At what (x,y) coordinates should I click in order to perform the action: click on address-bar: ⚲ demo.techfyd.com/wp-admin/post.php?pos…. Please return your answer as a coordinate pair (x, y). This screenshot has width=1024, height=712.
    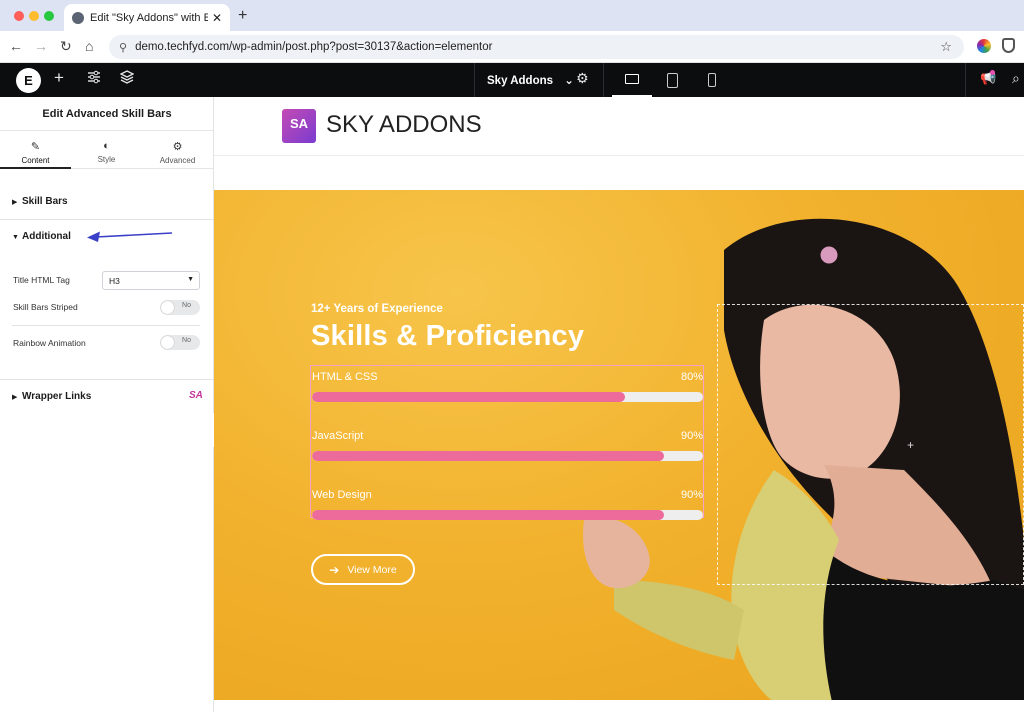
    Looking at the image, I should click on (536, 47).